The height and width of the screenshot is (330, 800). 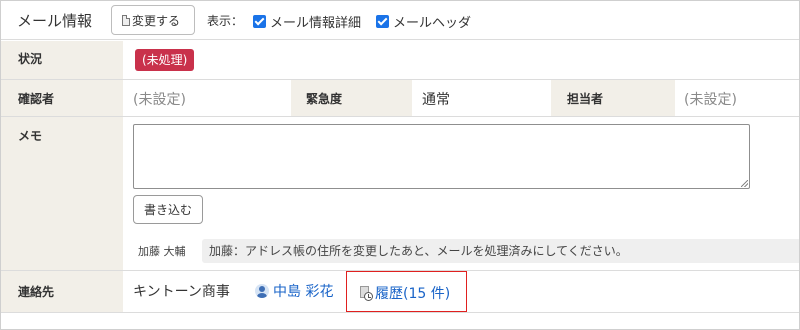 What do you see at coordinates (262, 291) in the screenshot?
I see `user-icon` at bounding box center [262, 291].